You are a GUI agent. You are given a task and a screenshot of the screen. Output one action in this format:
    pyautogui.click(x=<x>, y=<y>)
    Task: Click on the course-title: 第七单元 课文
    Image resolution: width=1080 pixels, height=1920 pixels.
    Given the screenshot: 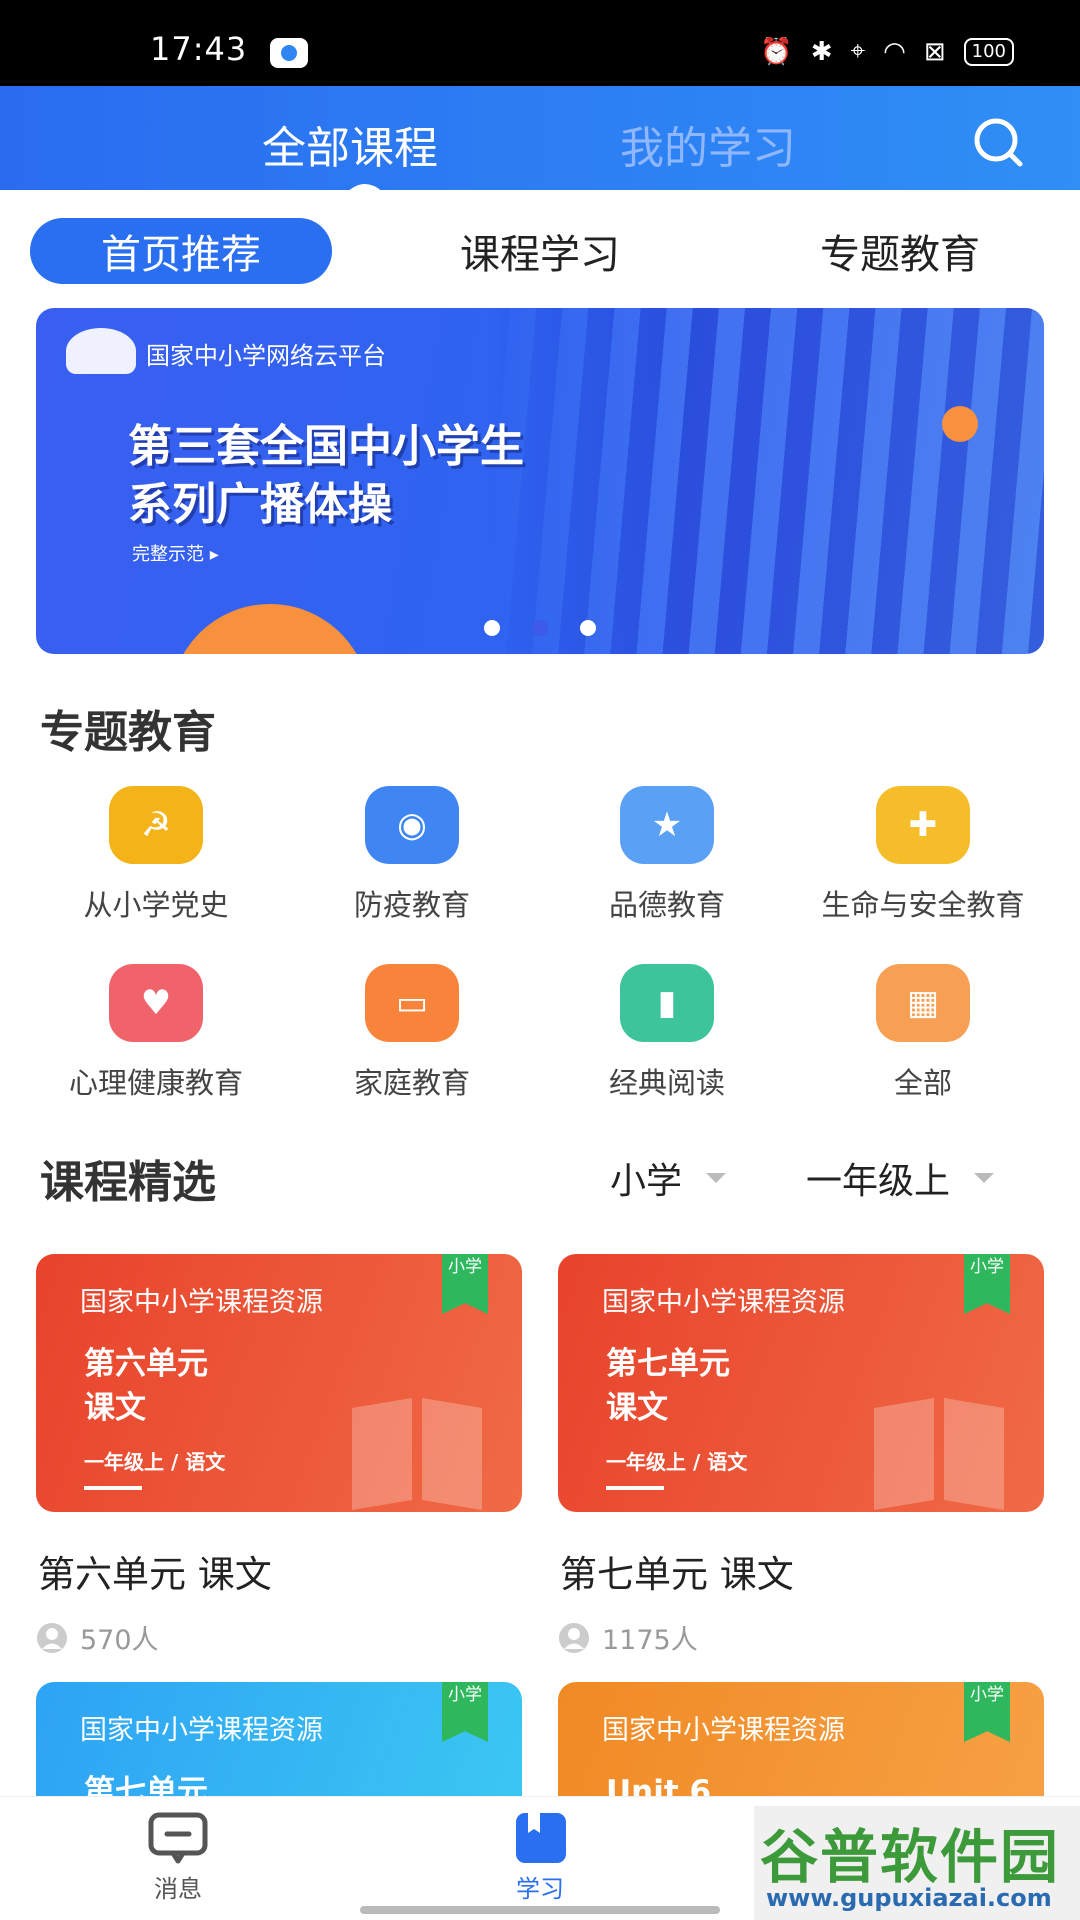 What is the action you would take?
    pyautogui.click(x=801, y=1571)
    